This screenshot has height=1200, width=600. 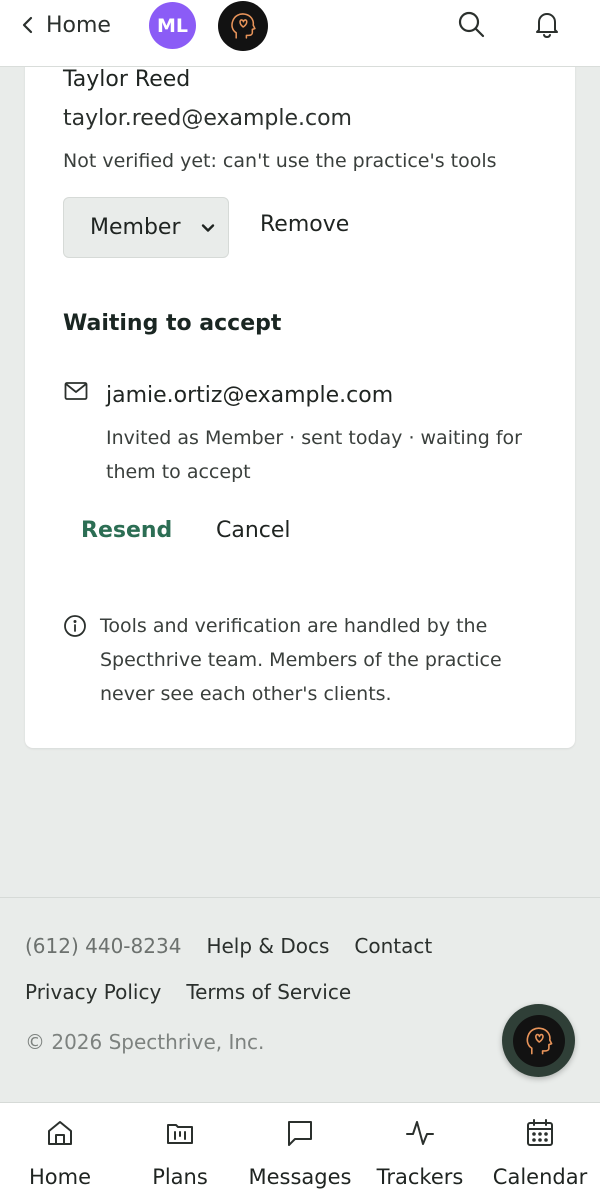 I want to click on home-icon, so click(x=60, y=1133).